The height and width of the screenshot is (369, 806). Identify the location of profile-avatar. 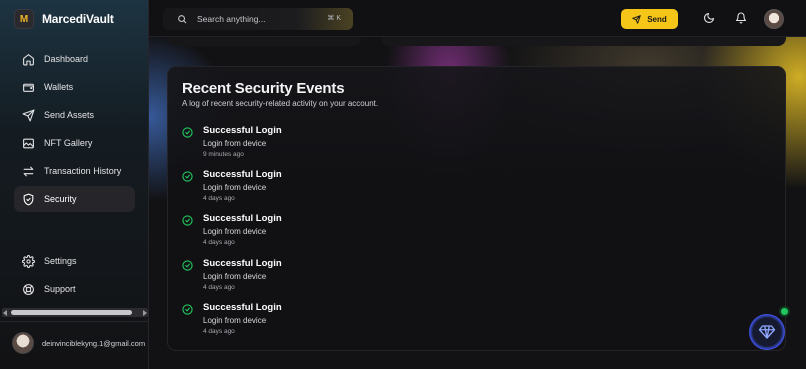
(774, 19).